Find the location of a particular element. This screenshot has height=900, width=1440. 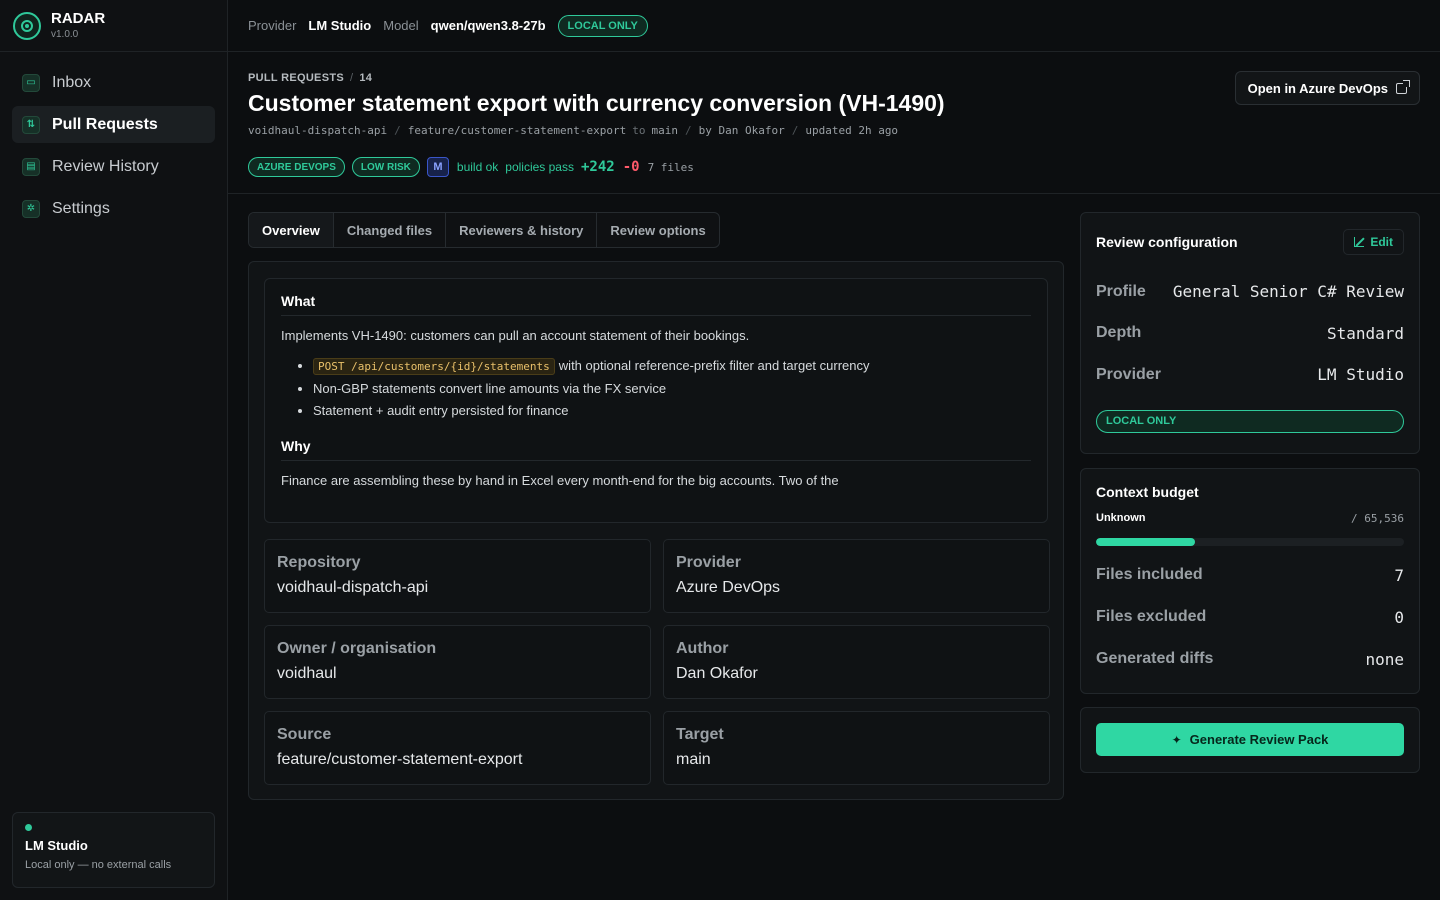

sidebar-item-settings: ✲ Settings is located at coordinates (113, 208).